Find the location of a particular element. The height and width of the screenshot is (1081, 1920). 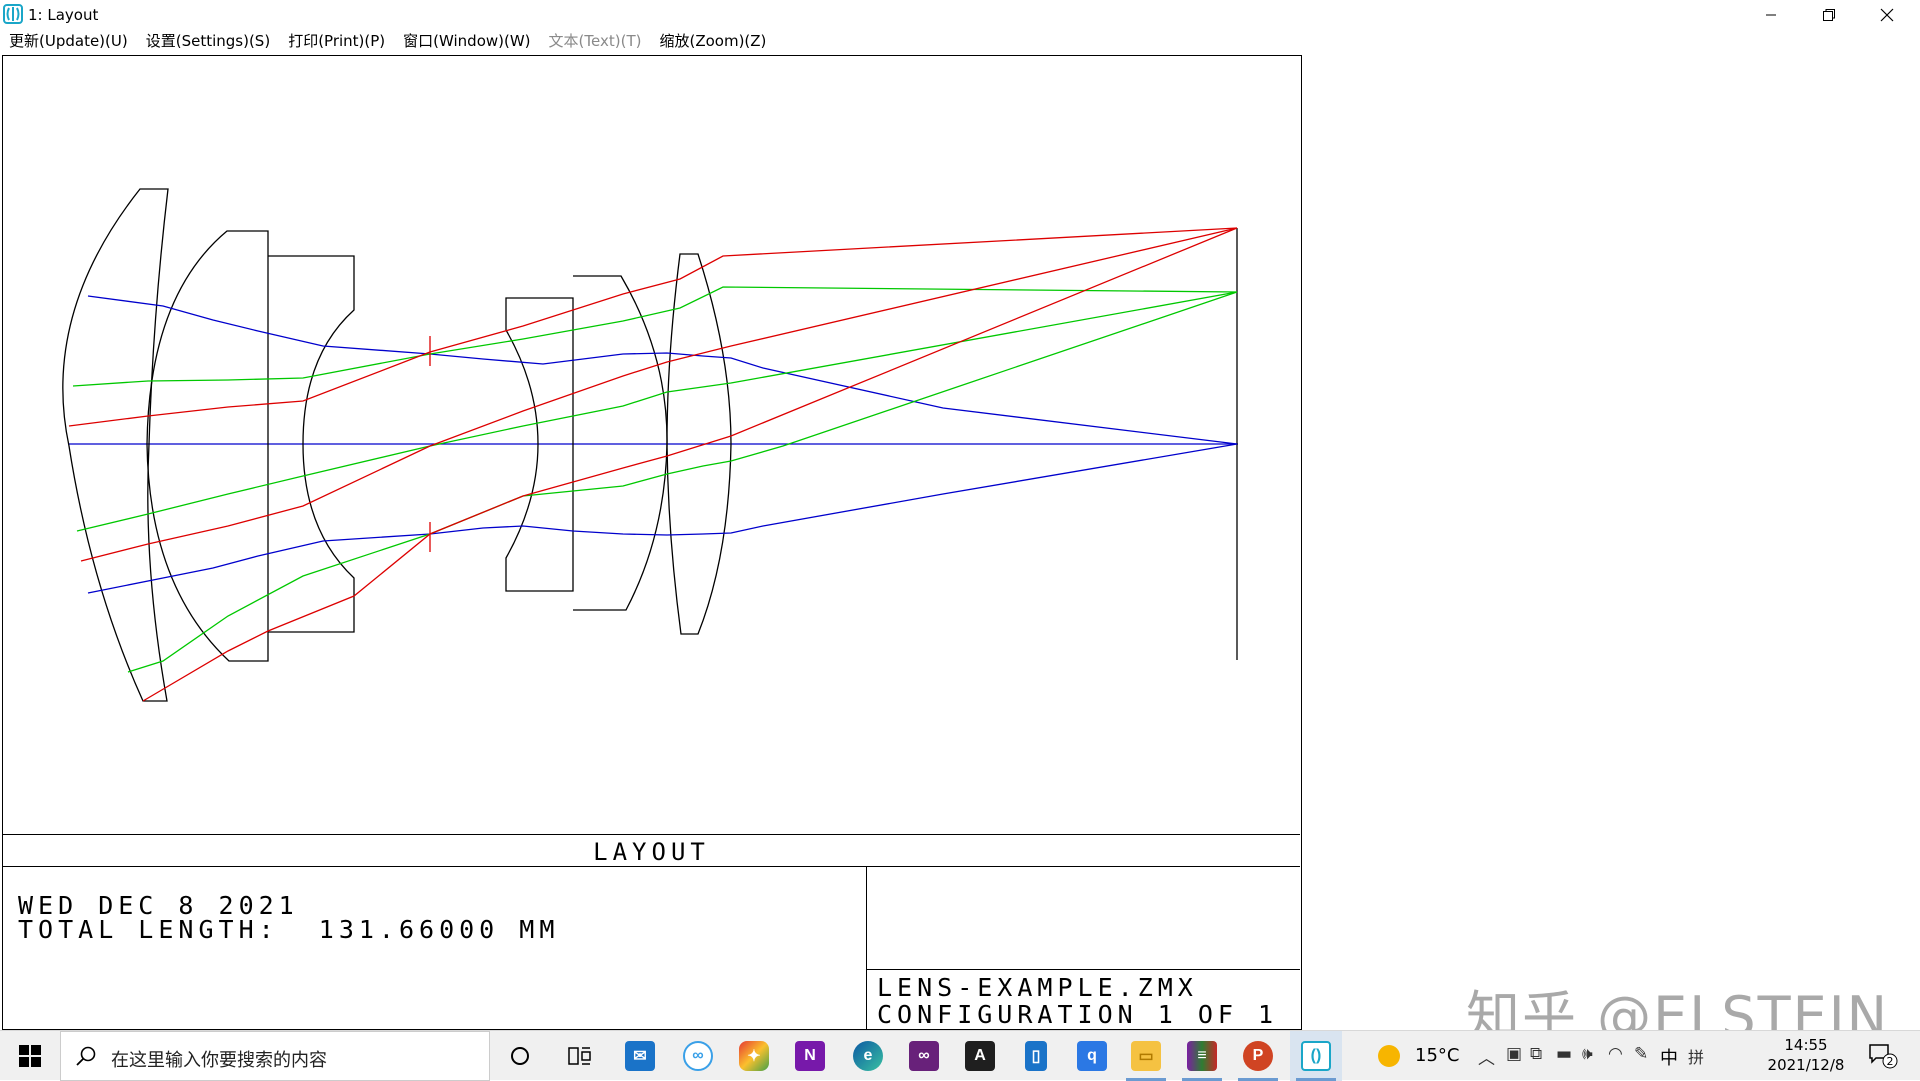

layout-title-row: LAYOUT is located at coordinates (651, 850).